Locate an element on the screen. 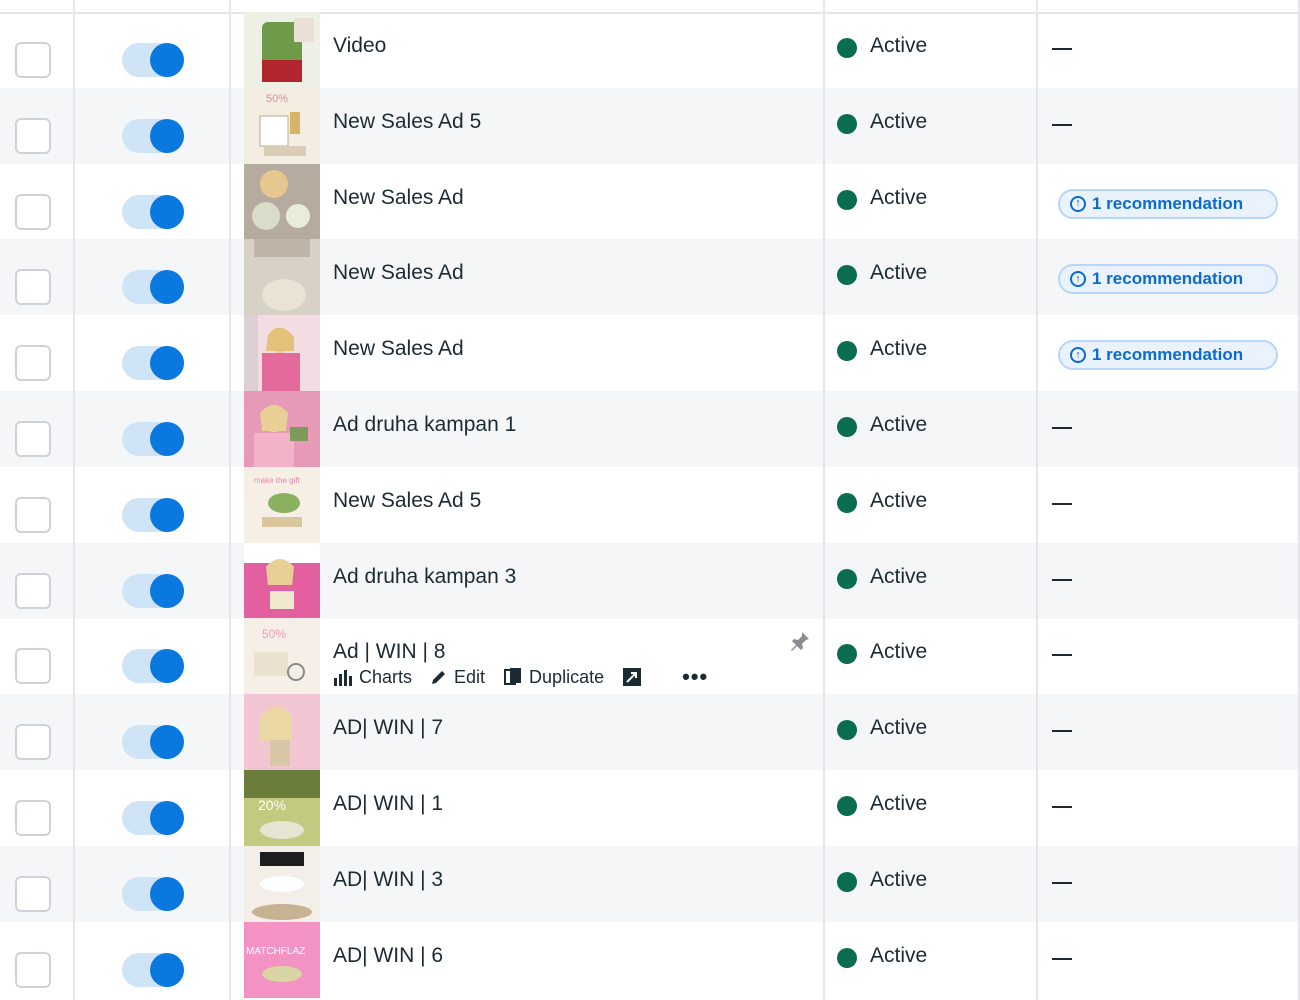 This screenshot has height=1000, width=1300. ad-name: Video is located at coordinates (359, 46).